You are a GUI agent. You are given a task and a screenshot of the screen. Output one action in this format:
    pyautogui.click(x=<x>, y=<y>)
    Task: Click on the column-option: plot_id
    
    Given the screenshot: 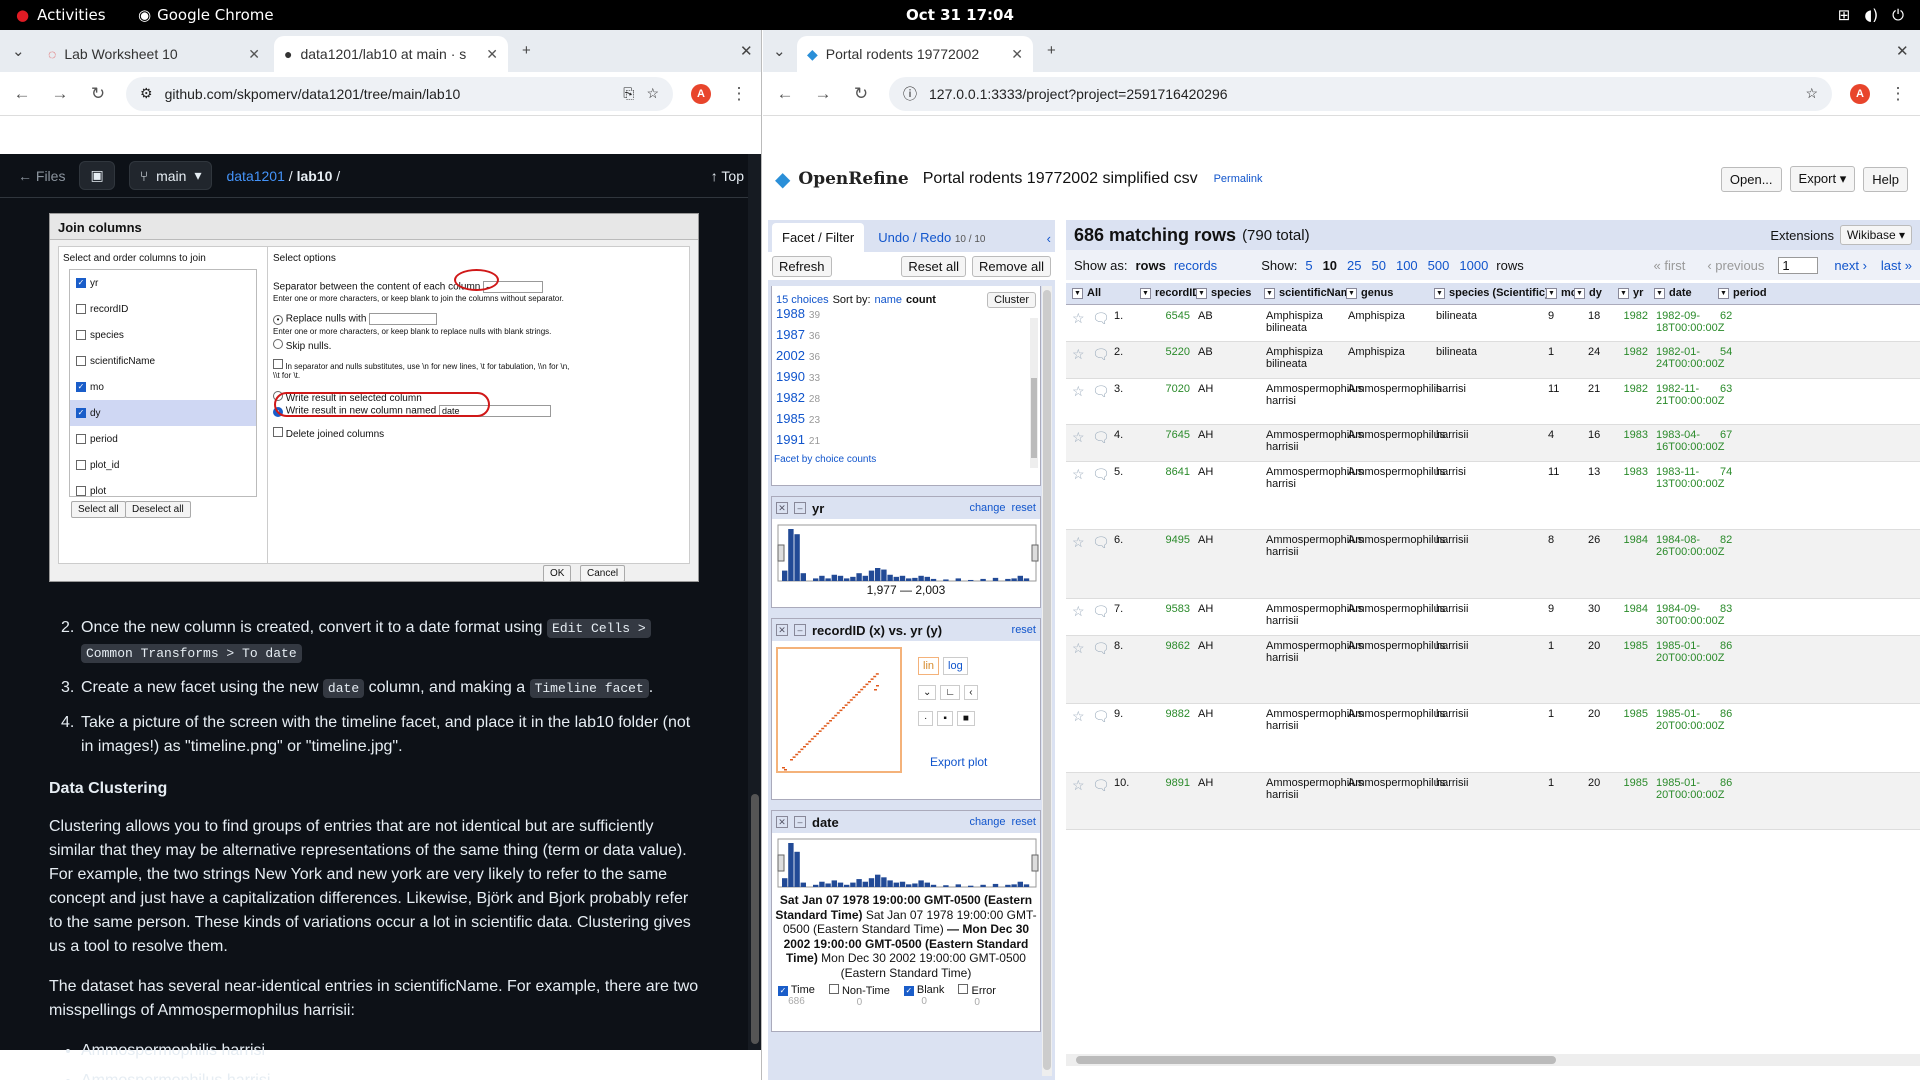 What is the action you would take?
    pyautogui.click(x=163, y=465)
    